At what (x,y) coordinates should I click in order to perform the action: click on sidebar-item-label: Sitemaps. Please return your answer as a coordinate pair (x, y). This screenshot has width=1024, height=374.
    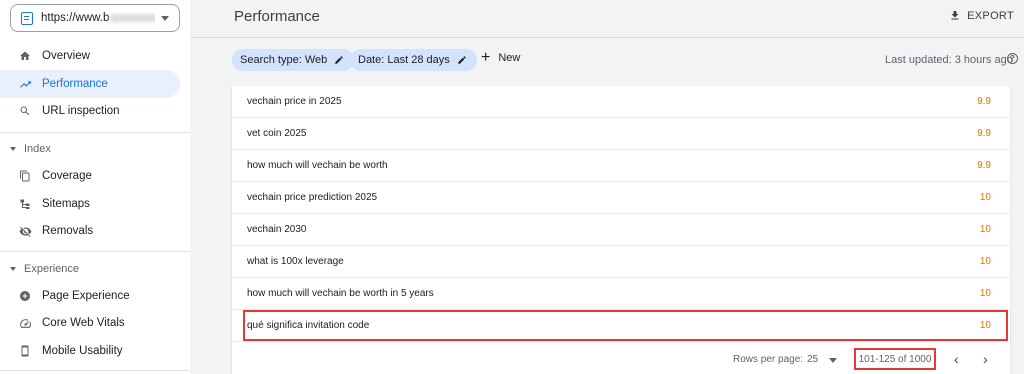
    Looking at the image, I should click on (66, 204).